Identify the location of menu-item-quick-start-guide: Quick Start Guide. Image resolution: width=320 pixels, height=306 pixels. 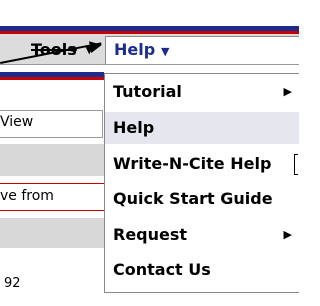
(202, 199).